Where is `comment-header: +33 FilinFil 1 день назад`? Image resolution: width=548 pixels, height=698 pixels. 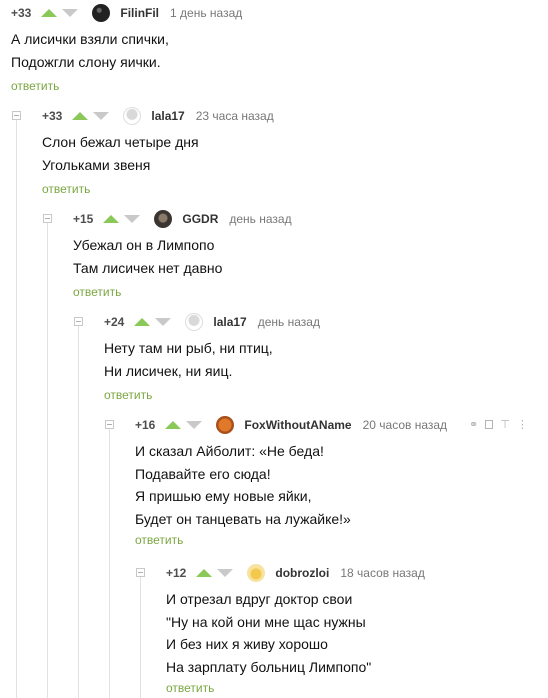 comment-header: +33 FilinFil 1 день назад is located at coordinates (126, 13).